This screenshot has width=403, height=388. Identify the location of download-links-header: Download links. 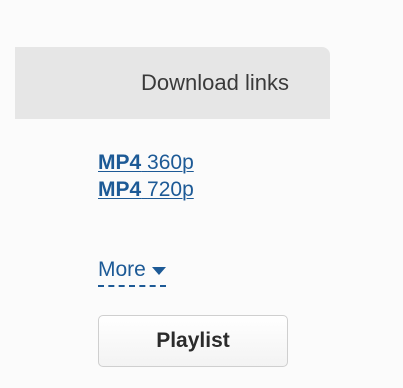
(172, 83).